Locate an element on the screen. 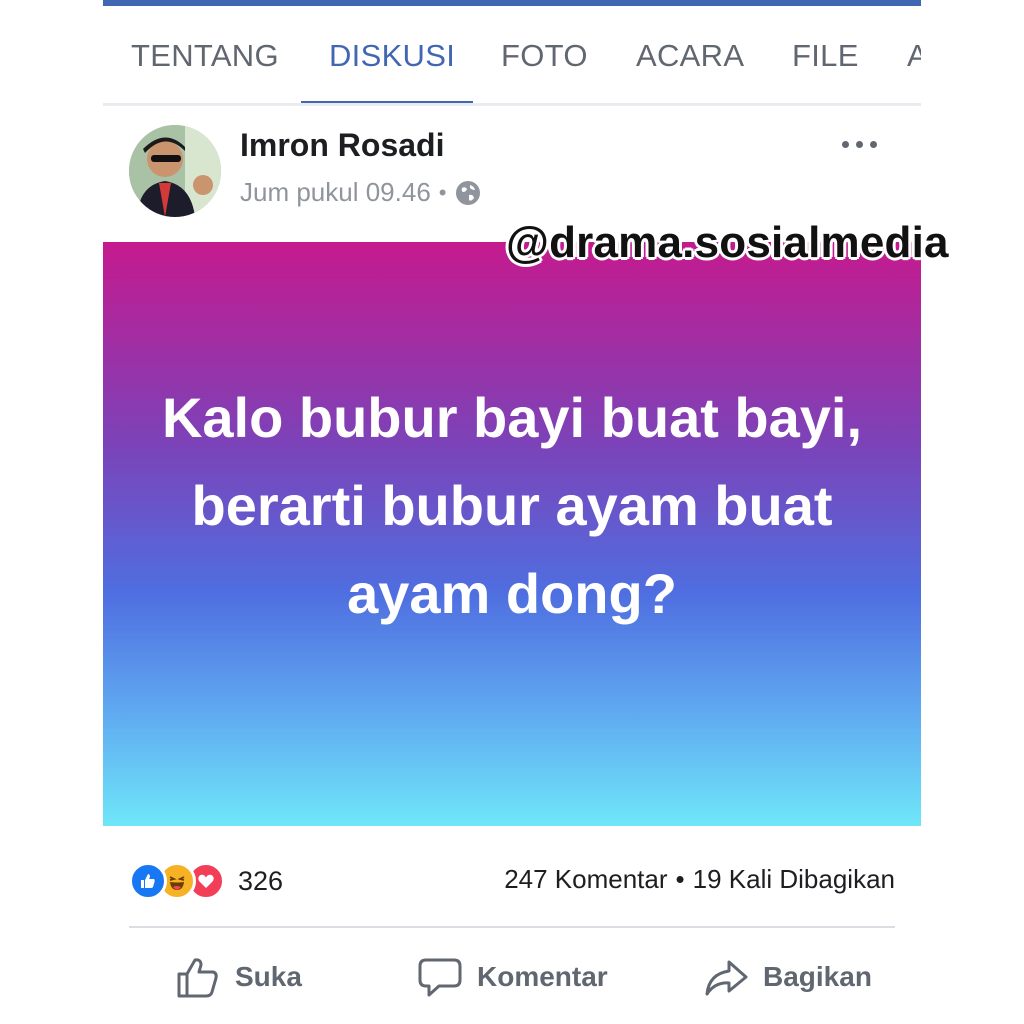  like-button: Suka is located at coordinates (238, 977).